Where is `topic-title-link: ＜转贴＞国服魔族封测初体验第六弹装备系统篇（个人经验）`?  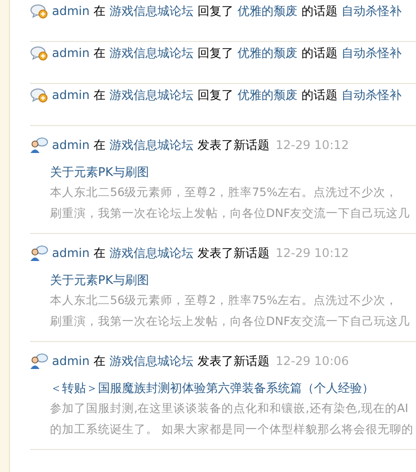 topic-title-link: ＜转贴＞国服魔族封测初体验第六弹装备系统篇（个人经验） is located at coordinates (233, 388).